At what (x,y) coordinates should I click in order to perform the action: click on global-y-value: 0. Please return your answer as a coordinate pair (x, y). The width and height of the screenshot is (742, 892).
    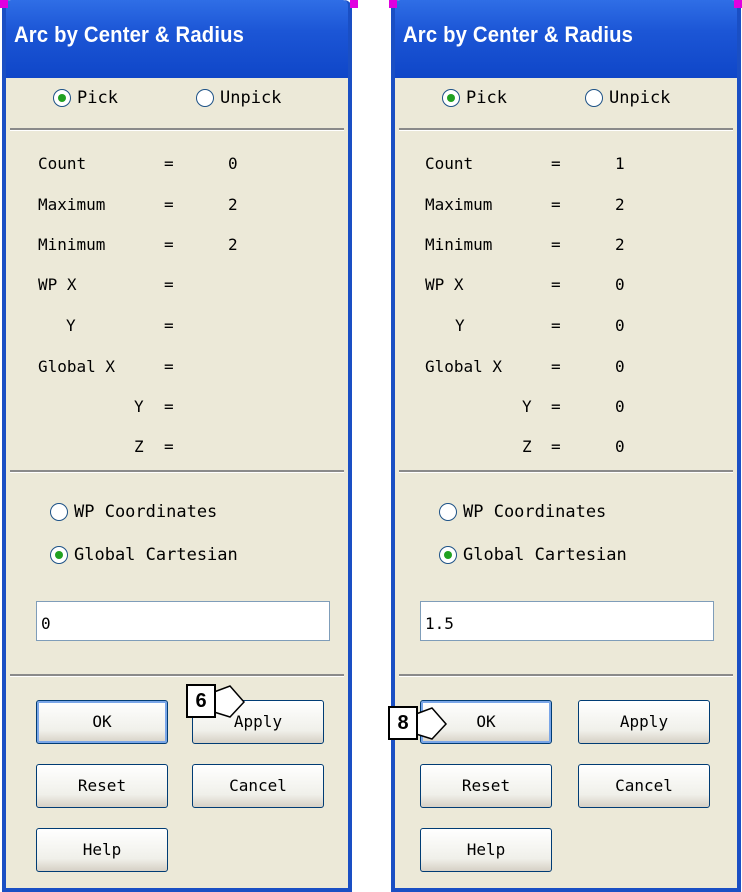
    Looking at the image, I should click on (620, 406).